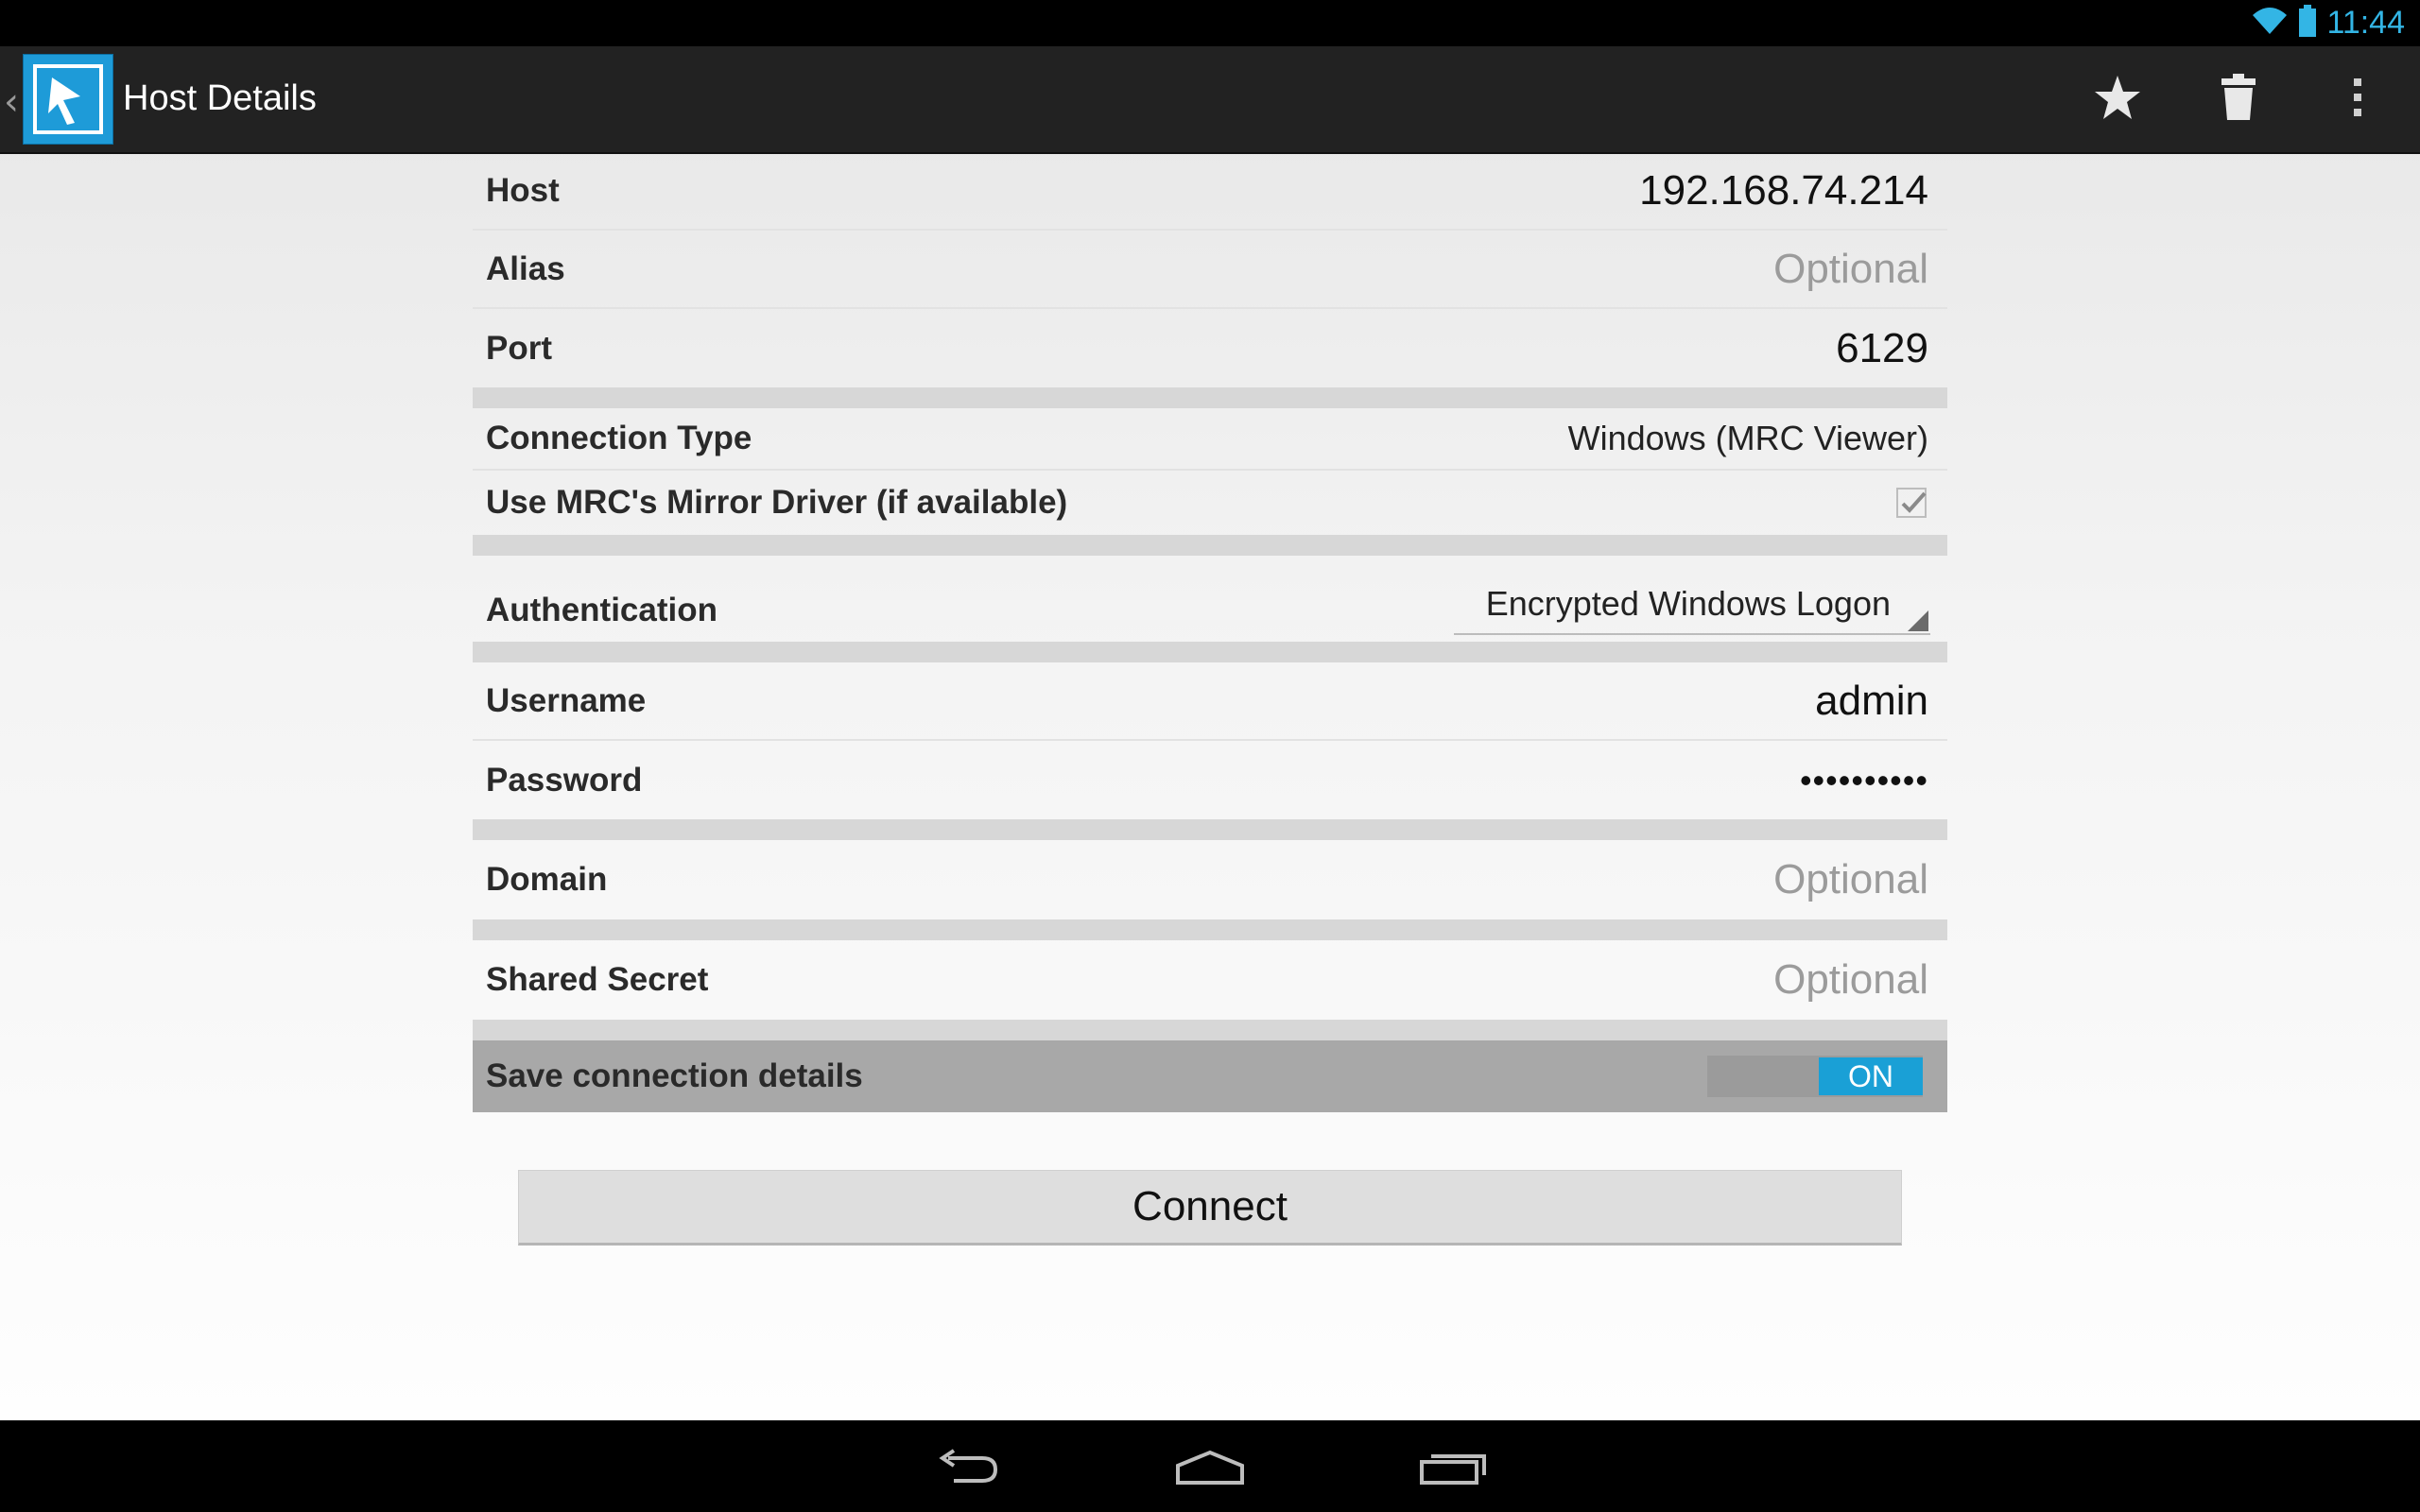 The height and width of the screenshot is (1512, 2420). Describe the element at coordinates (1210, 191) in the screenshot. I see `host-row: Host 192.168.74.214` at that location.